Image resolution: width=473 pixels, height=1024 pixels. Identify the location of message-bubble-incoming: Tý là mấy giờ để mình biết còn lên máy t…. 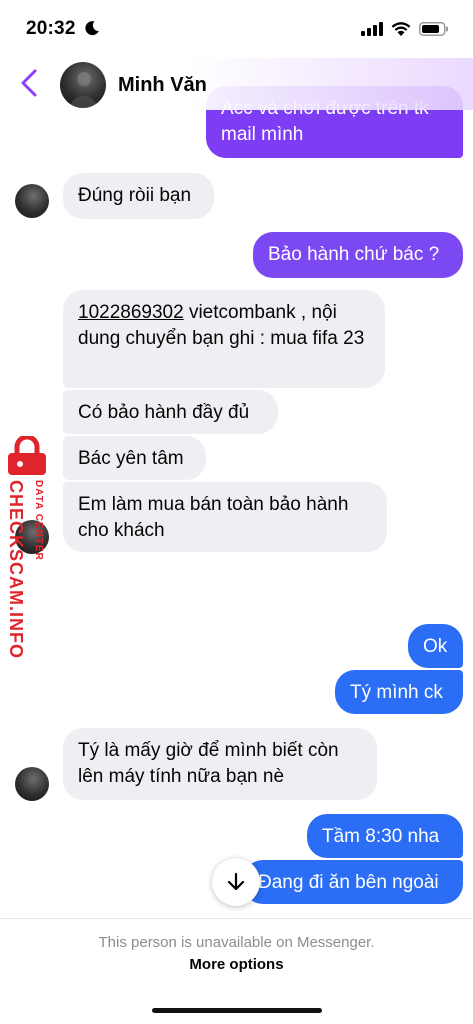
(220, 764).